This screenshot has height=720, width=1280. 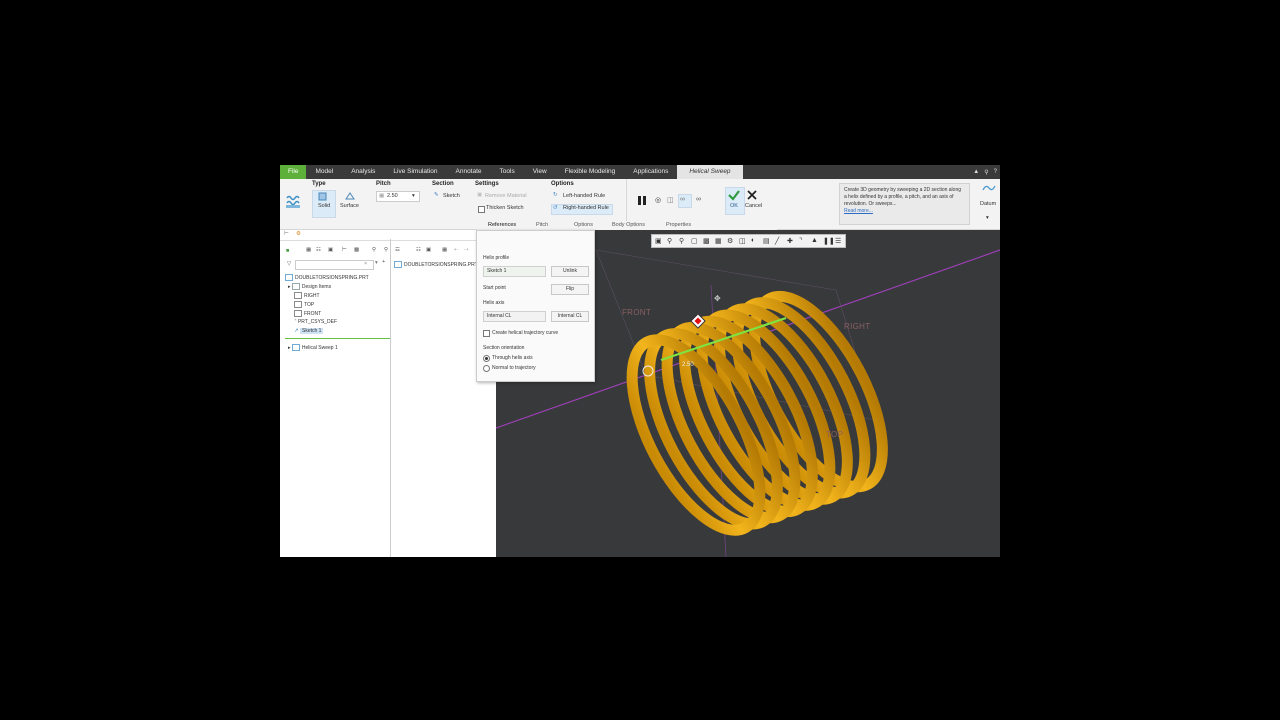 I want to click on detail-tree-icon: ☲, so click(x=397, y=250).